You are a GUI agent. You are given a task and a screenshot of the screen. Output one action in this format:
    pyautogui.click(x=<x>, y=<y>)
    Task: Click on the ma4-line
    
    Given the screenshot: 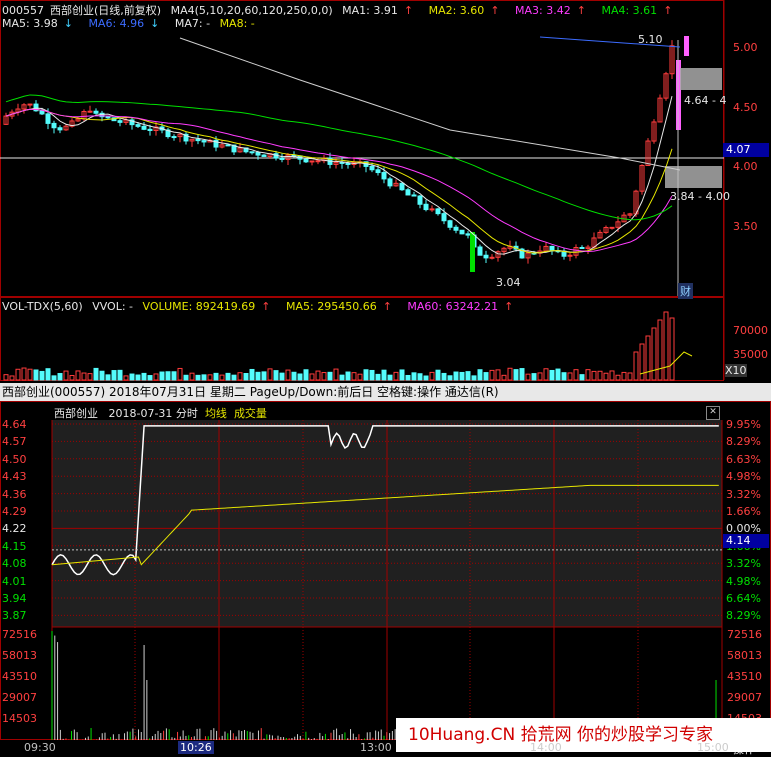 What is the action you would take?
    pyautogui.click(x=339, y=157)
    